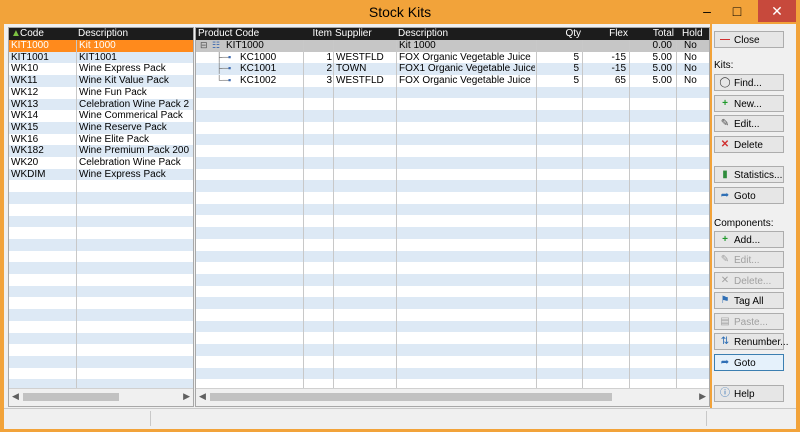 This screenshot has height=432, width=800. What do you see at coordinates (749, 300) in the screenshot?
I see `component-tag-all-button: ⚑ Tag All` at bounding box center [749, 300].